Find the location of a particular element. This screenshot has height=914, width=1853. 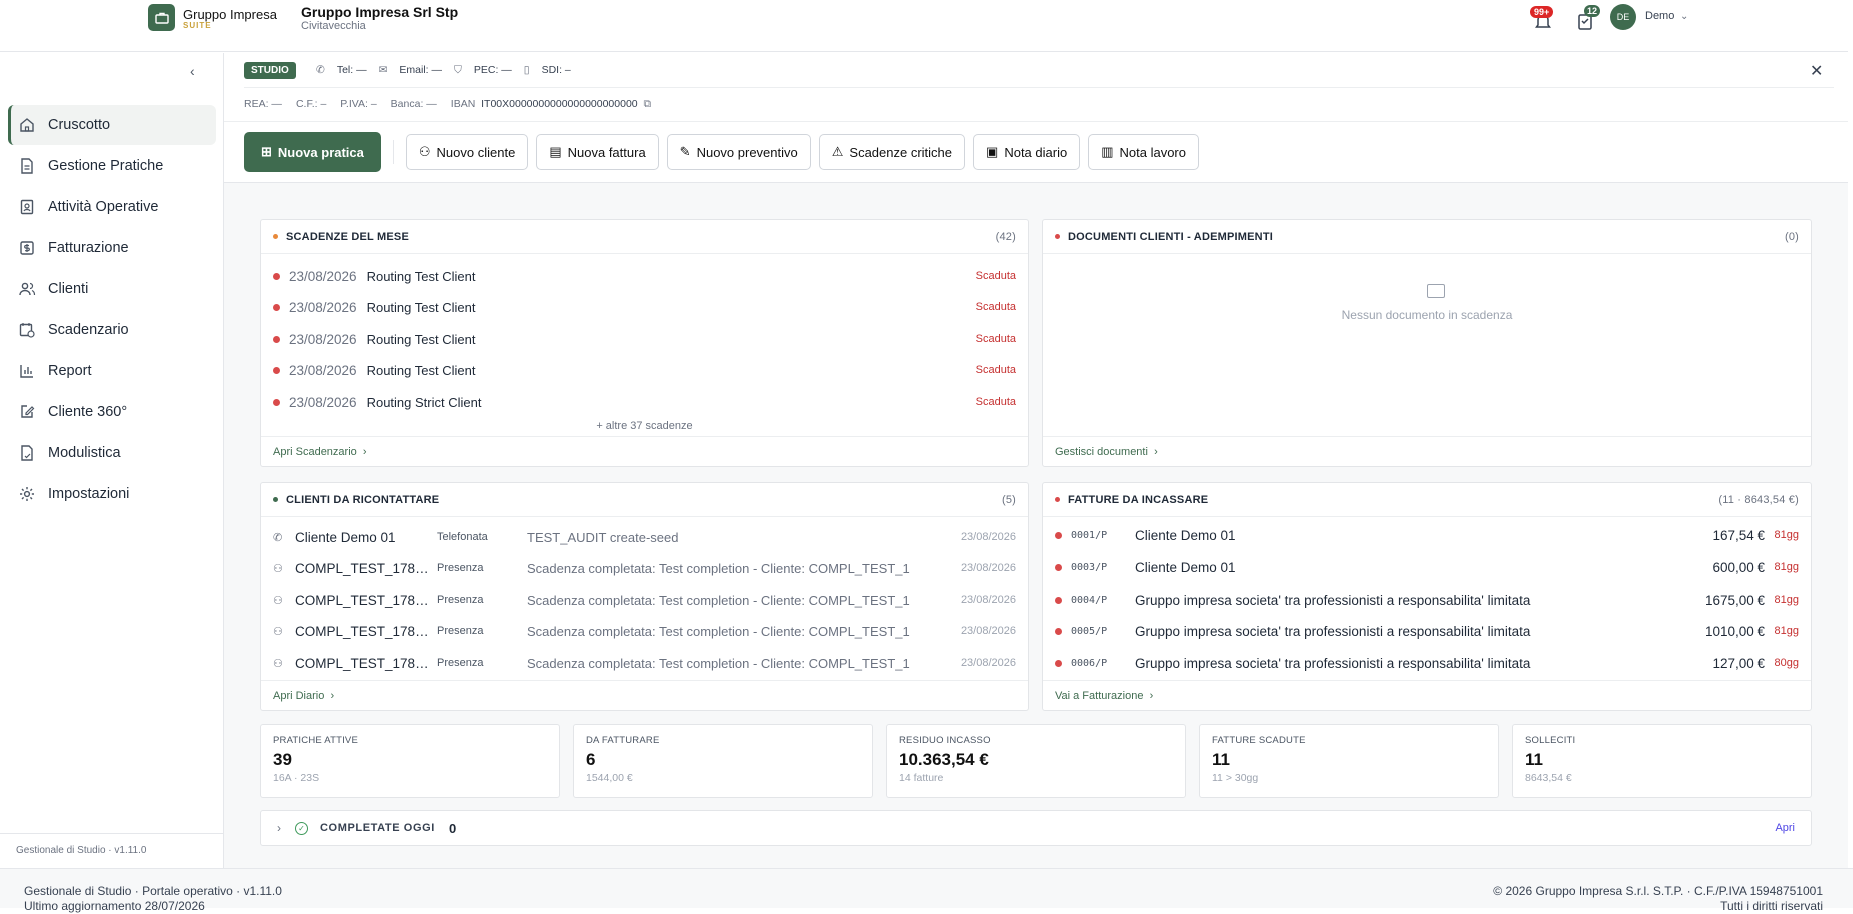

invoice-amount: 1010,00 € is located at coordinates (1734, 631).